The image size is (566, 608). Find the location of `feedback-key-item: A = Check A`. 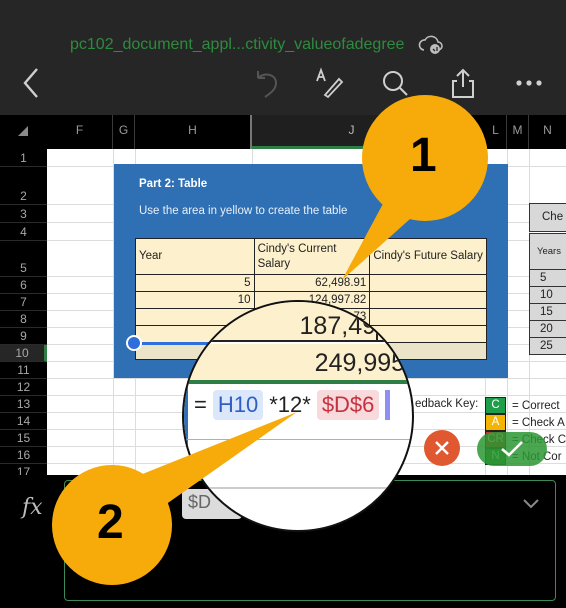

feedback-key-item: A = Check A is located at coordinates (525, 422).